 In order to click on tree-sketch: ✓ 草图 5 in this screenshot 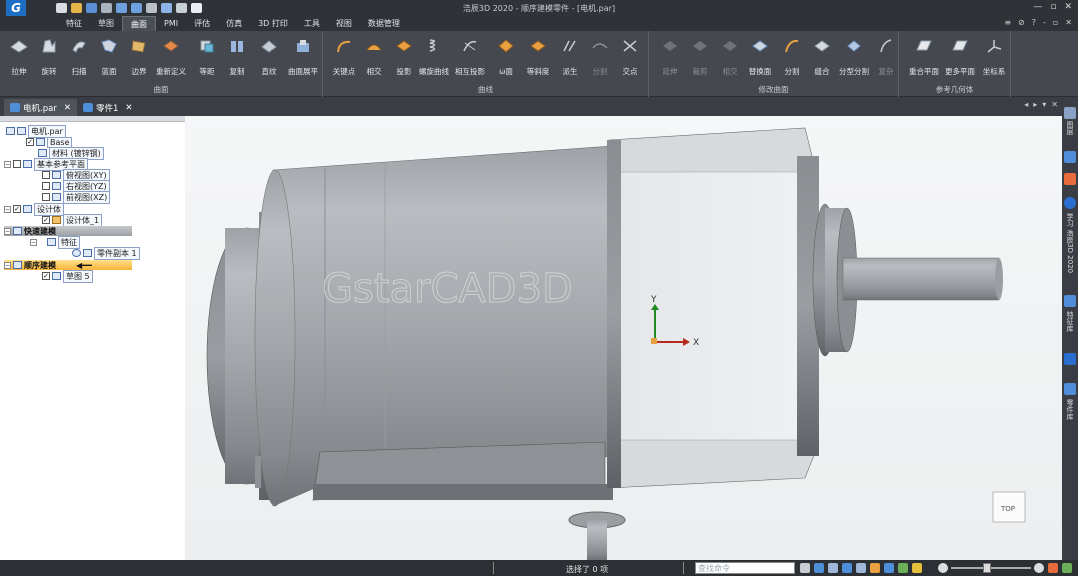, I will do `click(67, 276)`.